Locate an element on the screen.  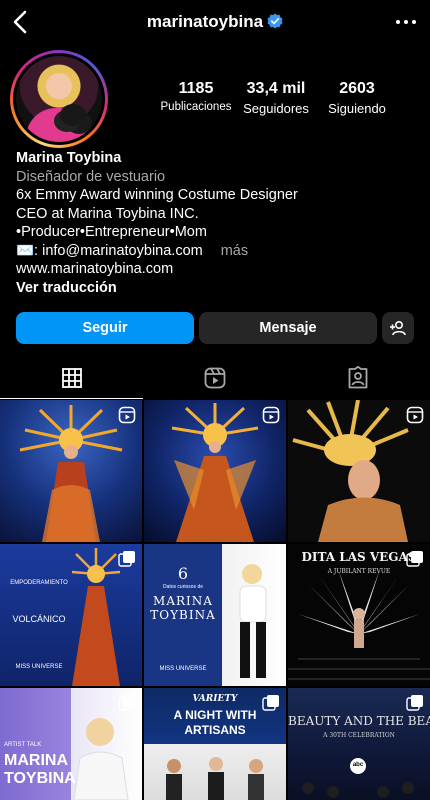
post-caption-text: EMPODERAMIENTO is located at coordinates (39, 583).